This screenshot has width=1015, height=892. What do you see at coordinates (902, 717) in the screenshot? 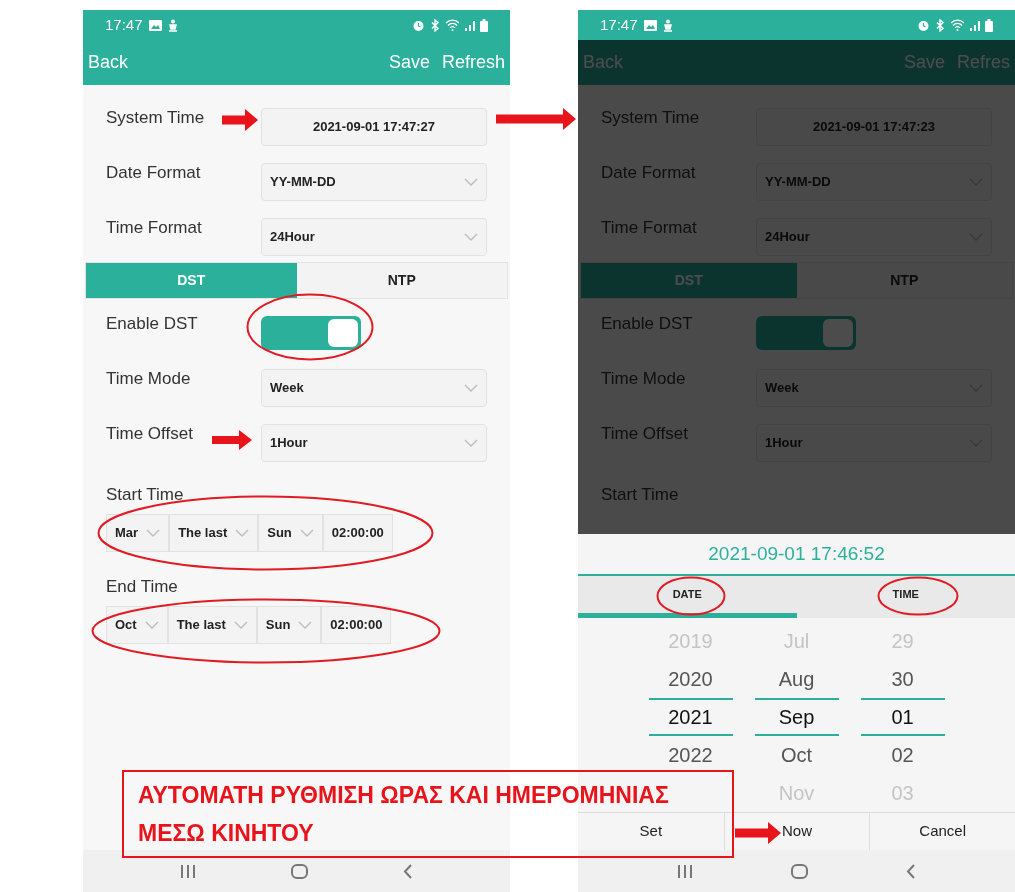
I see `wheel-item: 01` at bounding box center [902, 717].